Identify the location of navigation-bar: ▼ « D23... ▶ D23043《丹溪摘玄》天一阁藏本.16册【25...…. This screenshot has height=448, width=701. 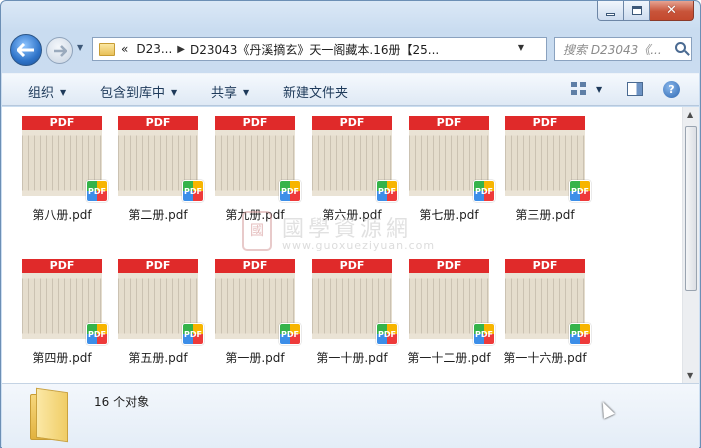
(350, 51).